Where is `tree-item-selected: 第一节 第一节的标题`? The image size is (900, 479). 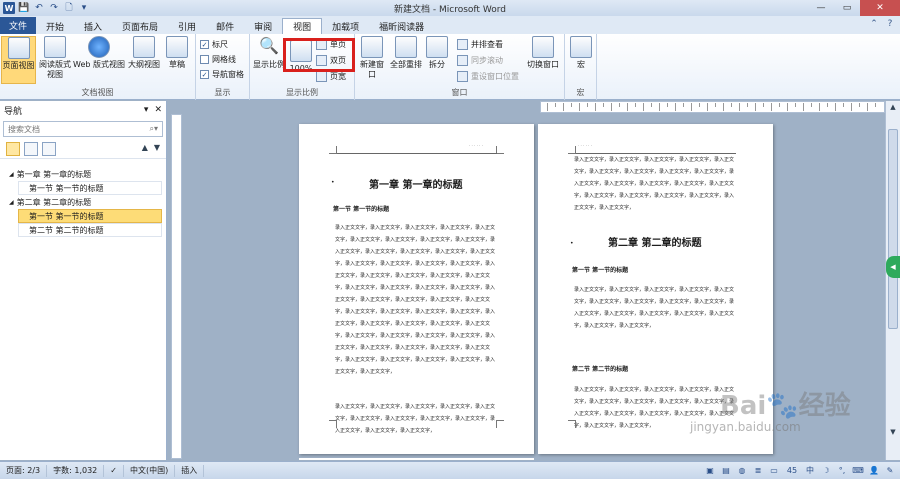 tree-item-selected: 第一节 第一节的标题 is located at coordinates (90, 216).